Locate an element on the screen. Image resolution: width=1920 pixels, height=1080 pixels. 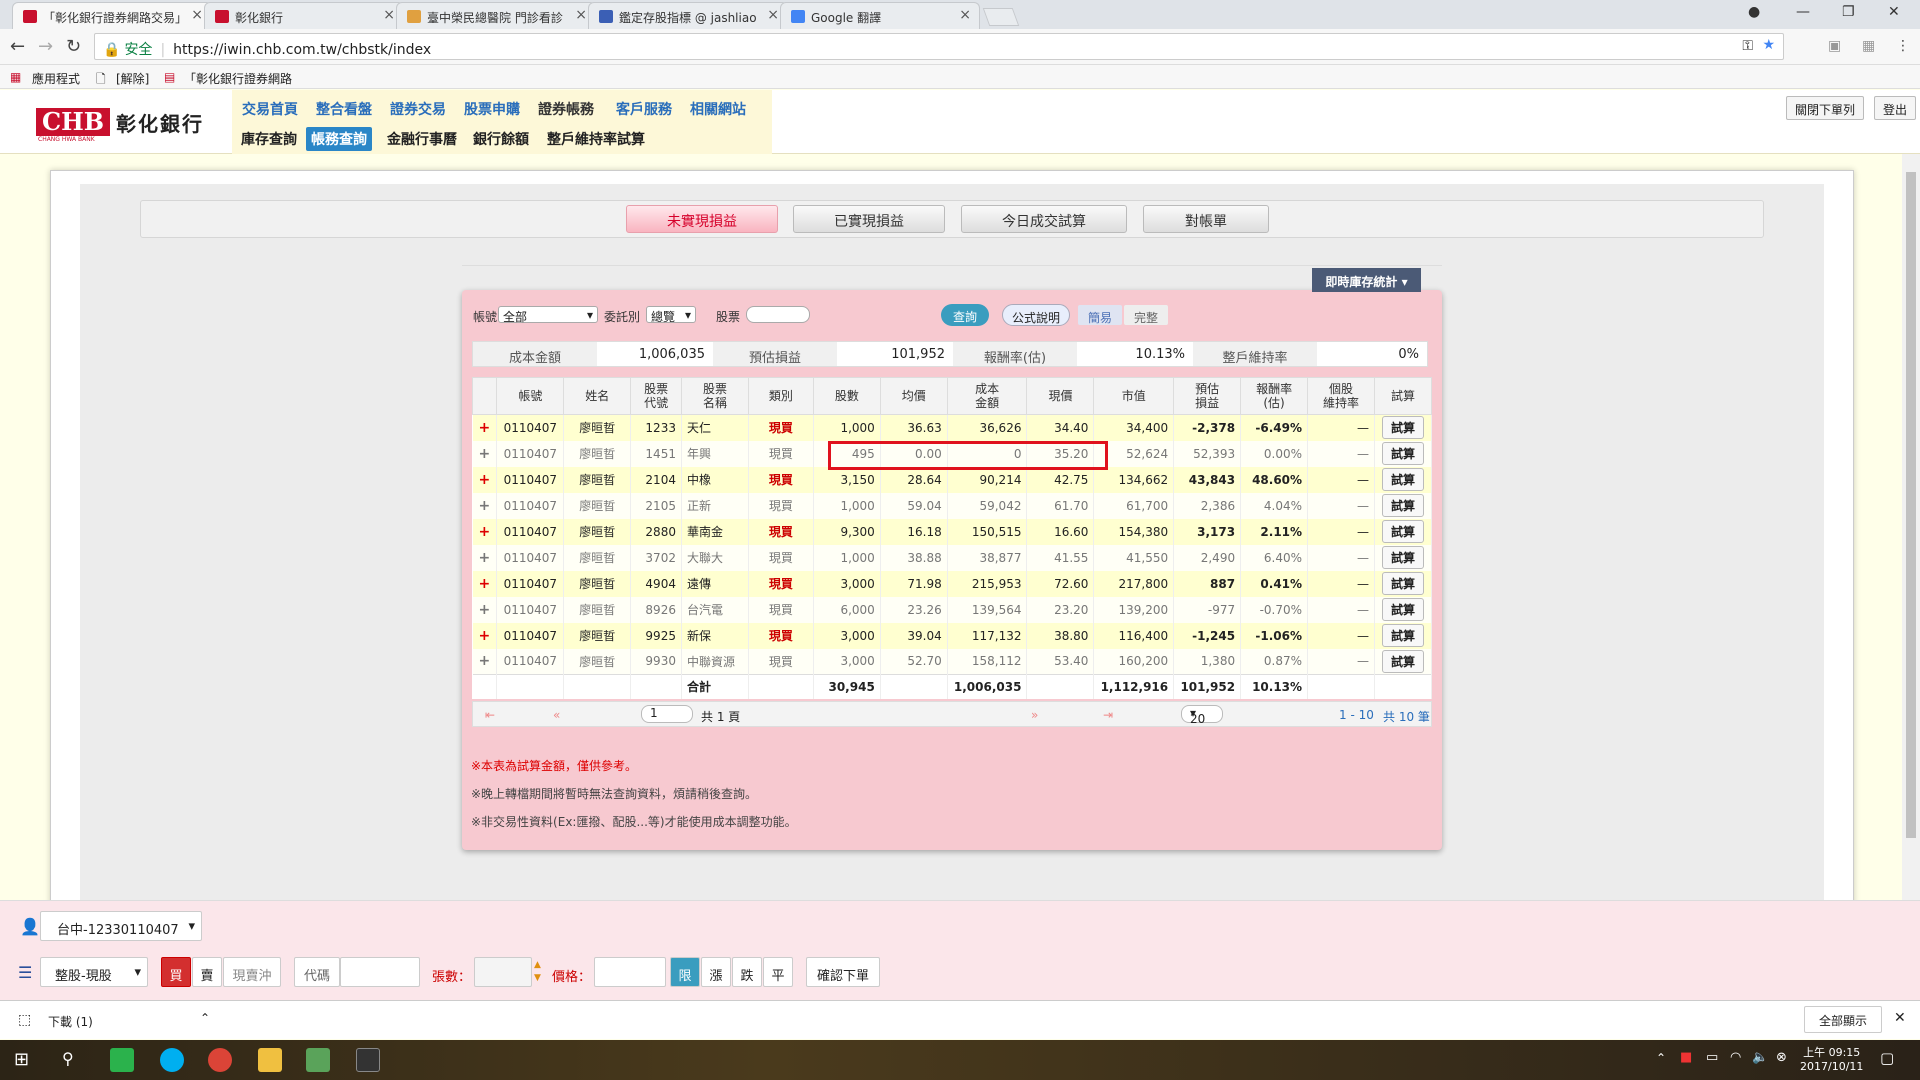
new-tab-button is located at coordinates (1001, 17).